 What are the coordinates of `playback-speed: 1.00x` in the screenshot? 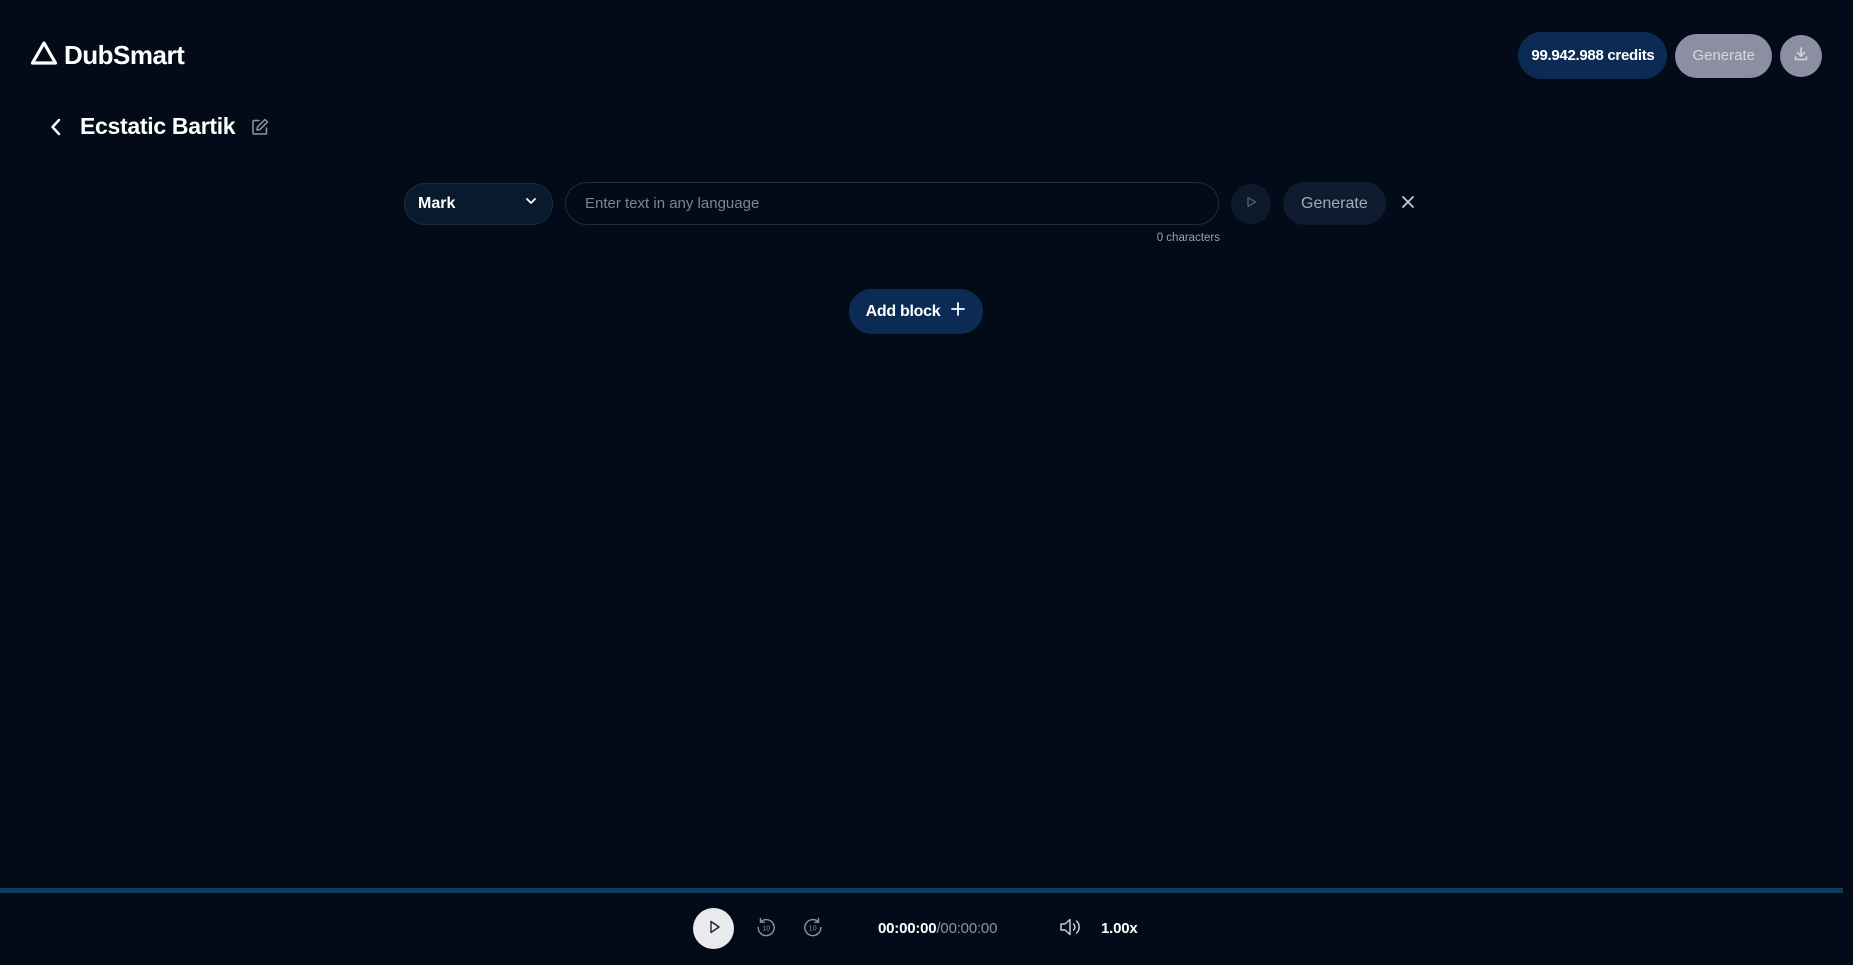 It's located at (1119, 928).